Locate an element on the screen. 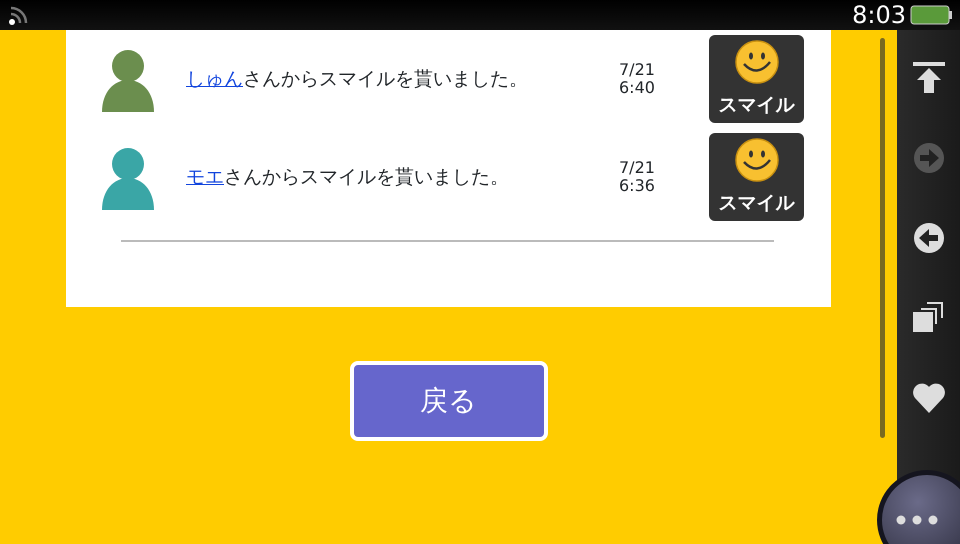  notification-text: モエさんからスマイルを貰いました。 is located at coordinates (348, 177).